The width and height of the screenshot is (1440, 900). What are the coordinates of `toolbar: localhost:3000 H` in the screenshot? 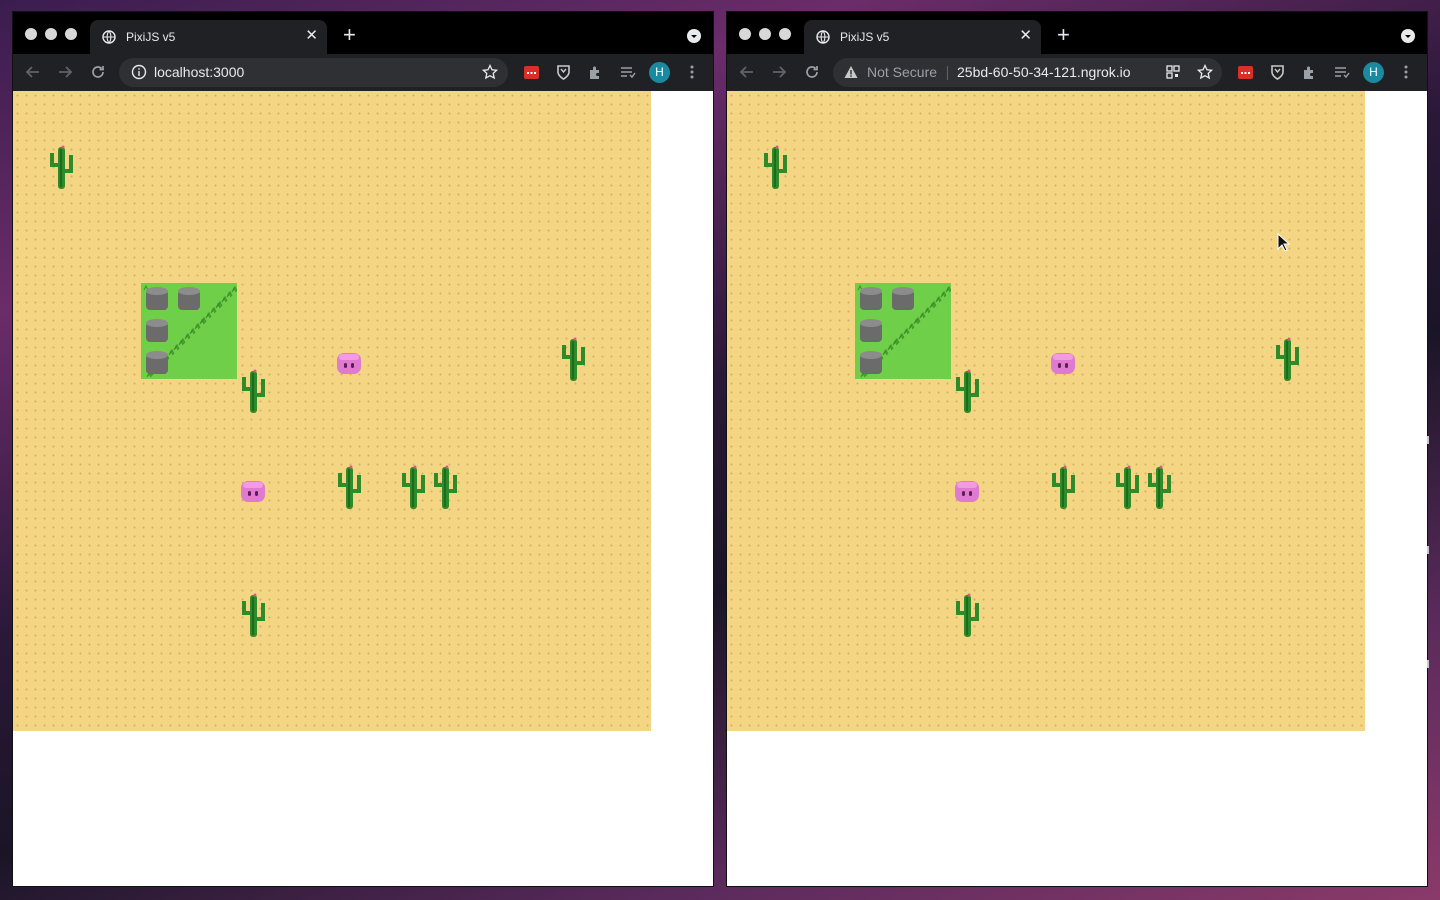 It's located at (363, 72).